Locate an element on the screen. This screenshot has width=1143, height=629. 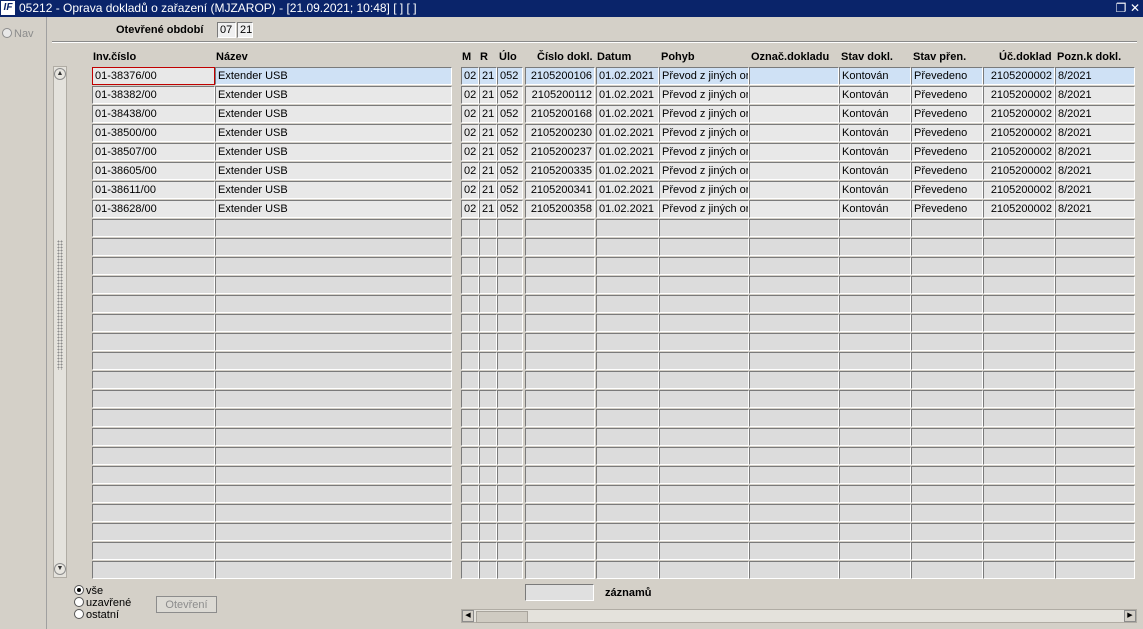
scroll-down-icon: ▼ is located at coordinates (60, 569).